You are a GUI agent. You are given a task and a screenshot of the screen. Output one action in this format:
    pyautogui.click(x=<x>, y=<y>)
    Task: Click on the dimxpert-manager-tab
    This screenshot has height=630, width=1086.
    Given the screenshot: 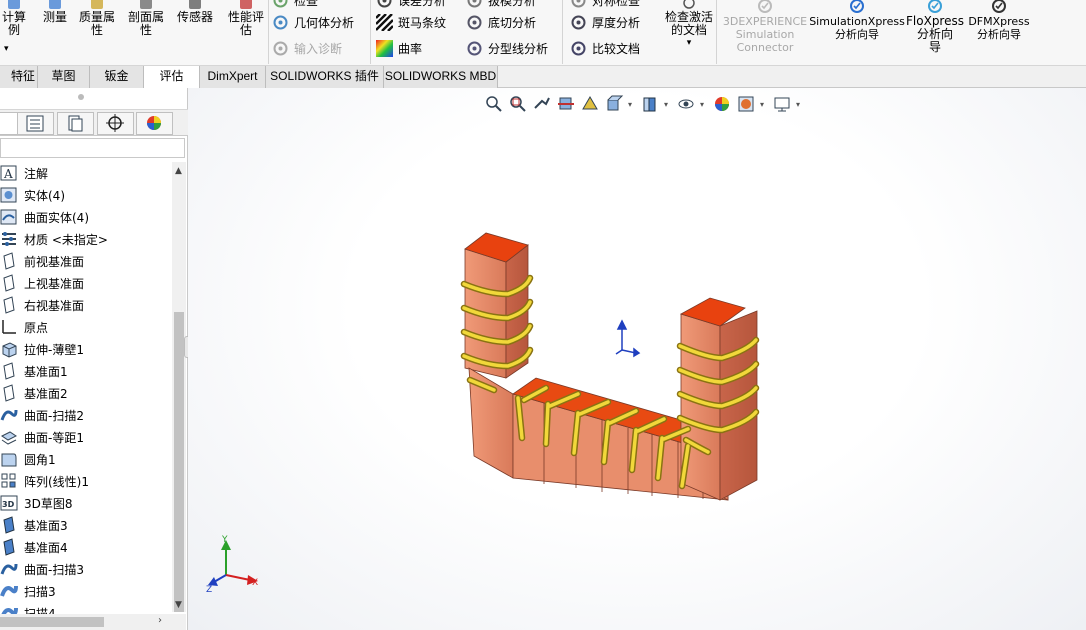 What is the action you would take?
    pyautogui.click(x=115, y=123)
    